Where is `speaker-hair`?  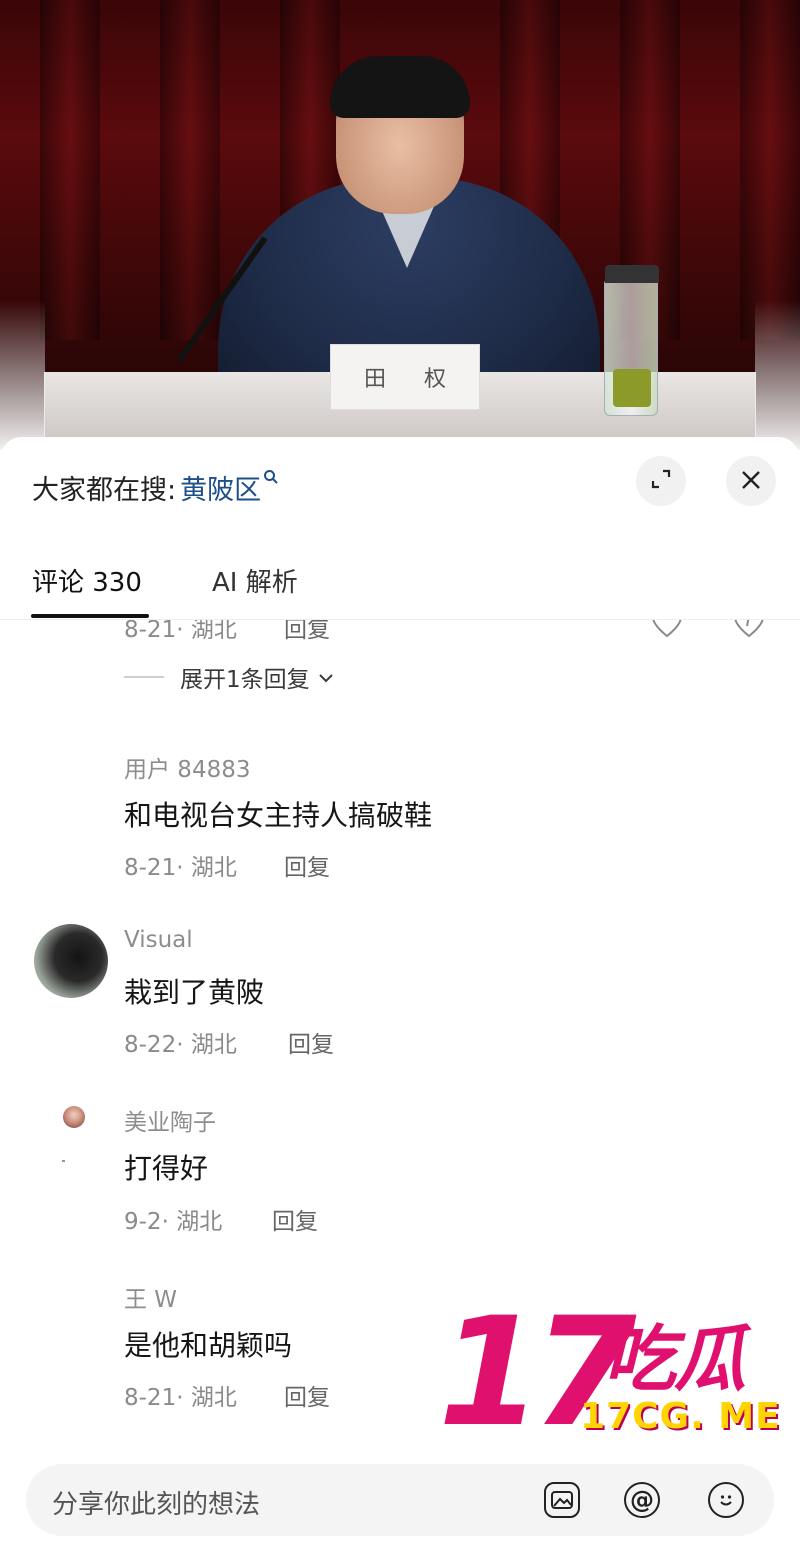 speaker-hair is located at coordinates (400, 87).